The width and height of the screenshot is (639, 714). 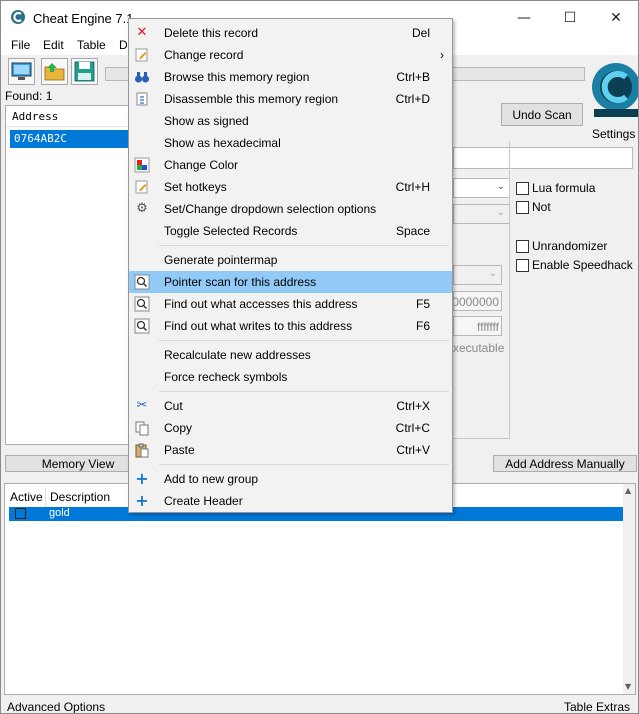 I want to click on cheat-engine-icon, so click(x=18, y=17).